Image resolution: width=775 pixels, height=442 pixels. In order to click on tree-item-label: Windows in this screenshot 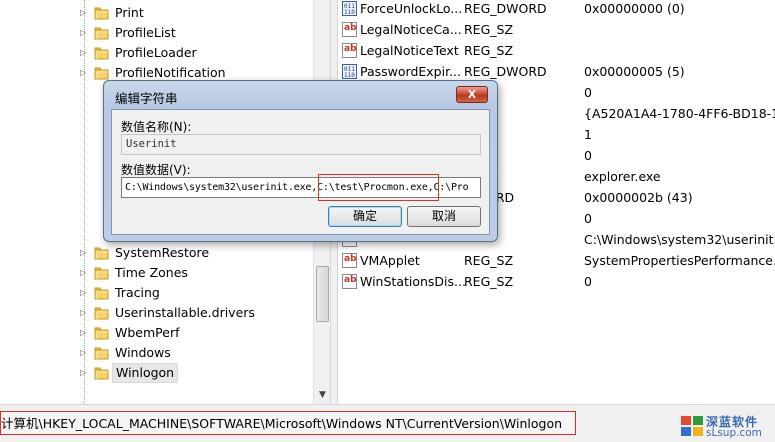, I will do `click(143, 352)`.